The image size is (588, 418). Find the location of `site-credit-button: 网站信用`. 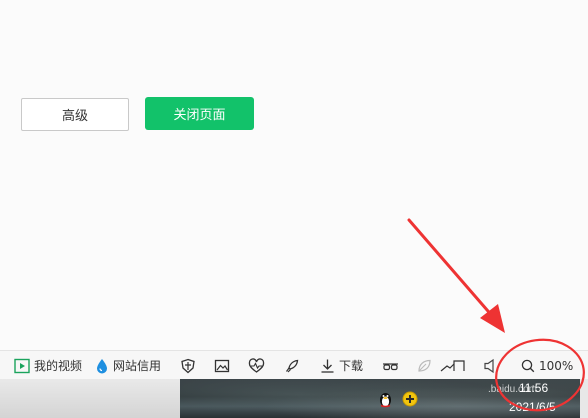

site-credit-button: 网站信用 is located at coordinates (128, 365).